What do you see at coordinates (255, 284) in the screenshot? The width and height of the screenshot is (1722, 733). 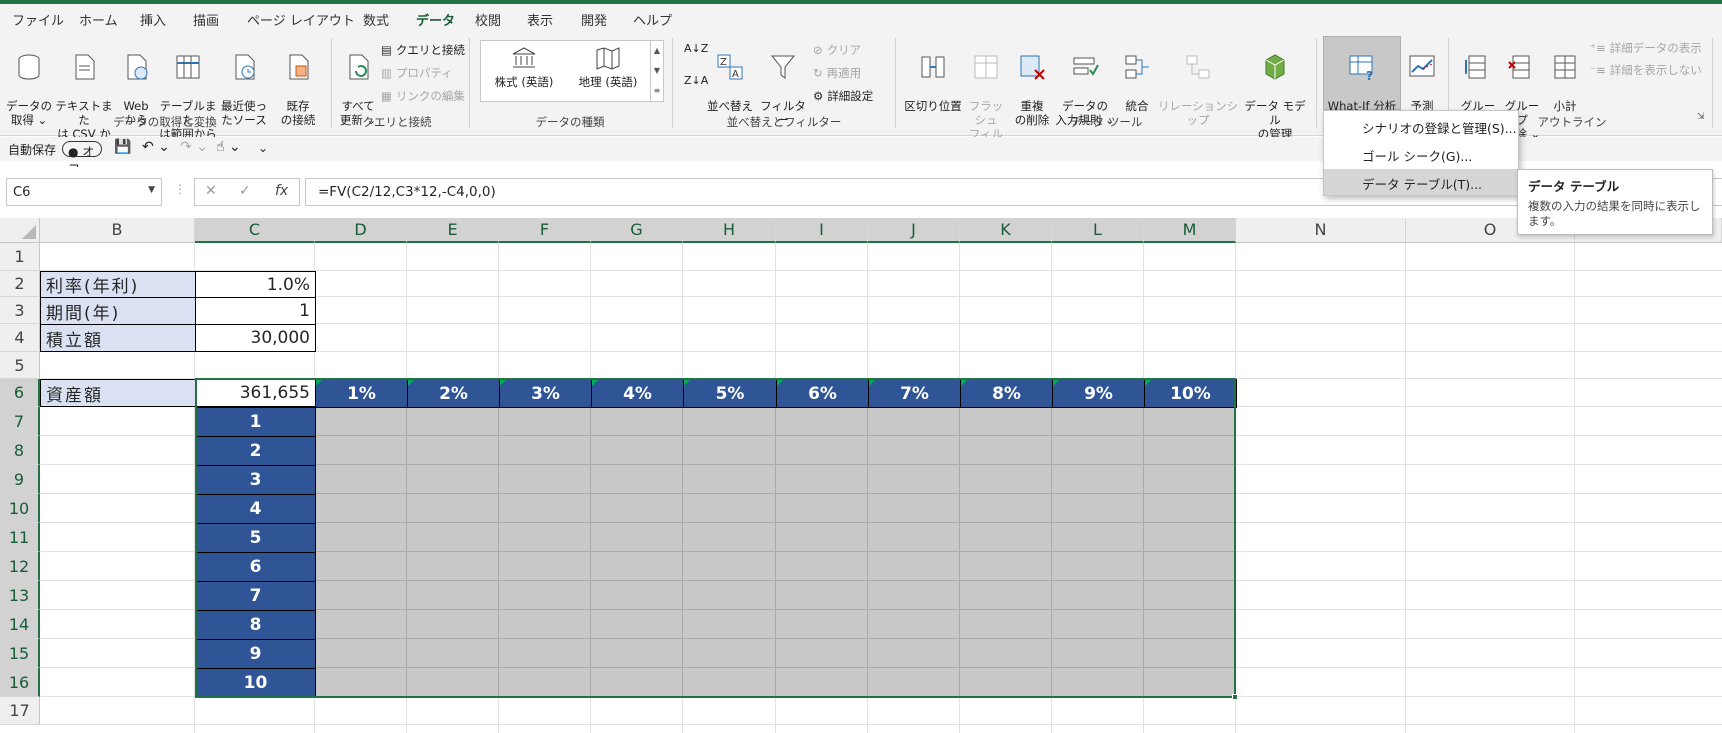 I see `cell-c2: 1.0%` at bounding box center [255, 284].